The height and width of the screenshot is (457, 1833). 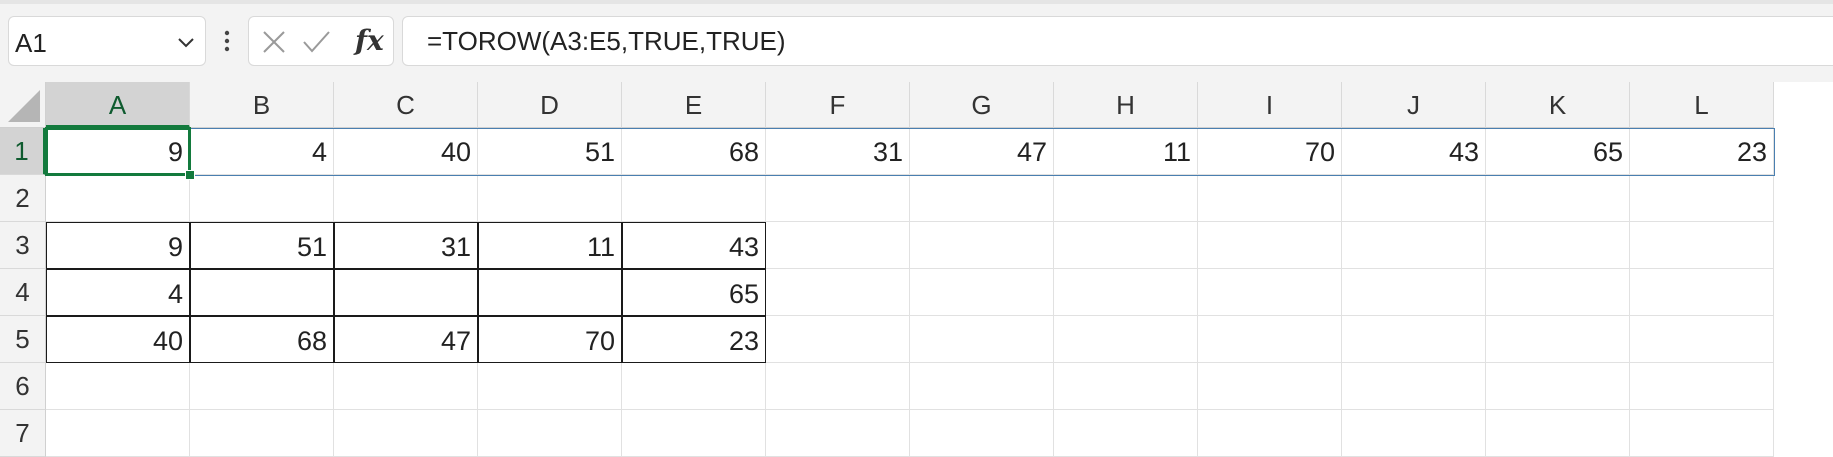 What do you see at coordinates (838, 151) in the screenshot?
I see `cell-f1: 31` at bounding box center [838, 151].